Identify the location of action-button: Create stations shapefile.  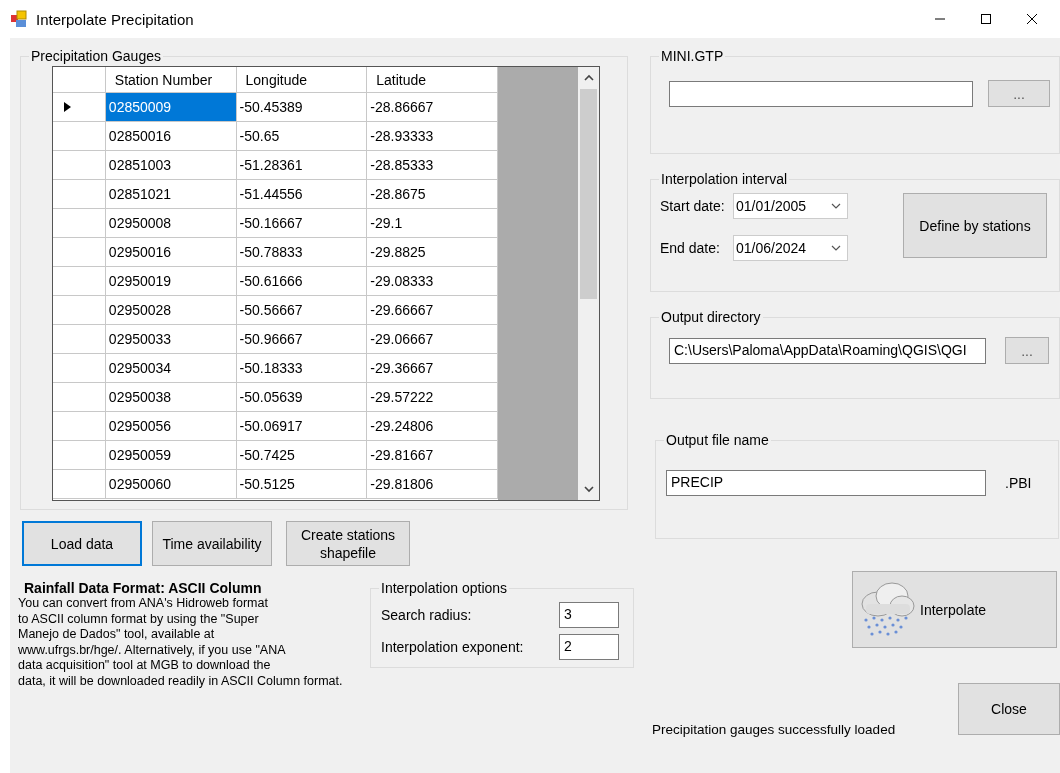
(348, 543).